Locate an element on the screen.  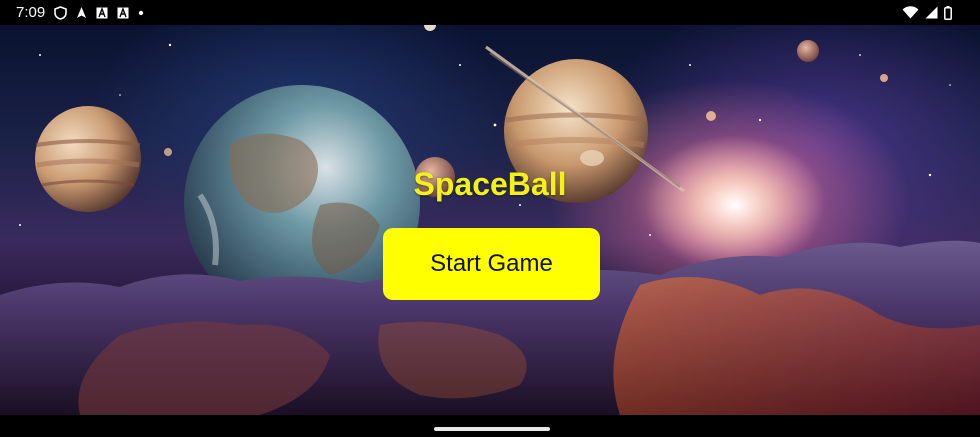
home-gesture-pill is located at coordinates (492, 429).